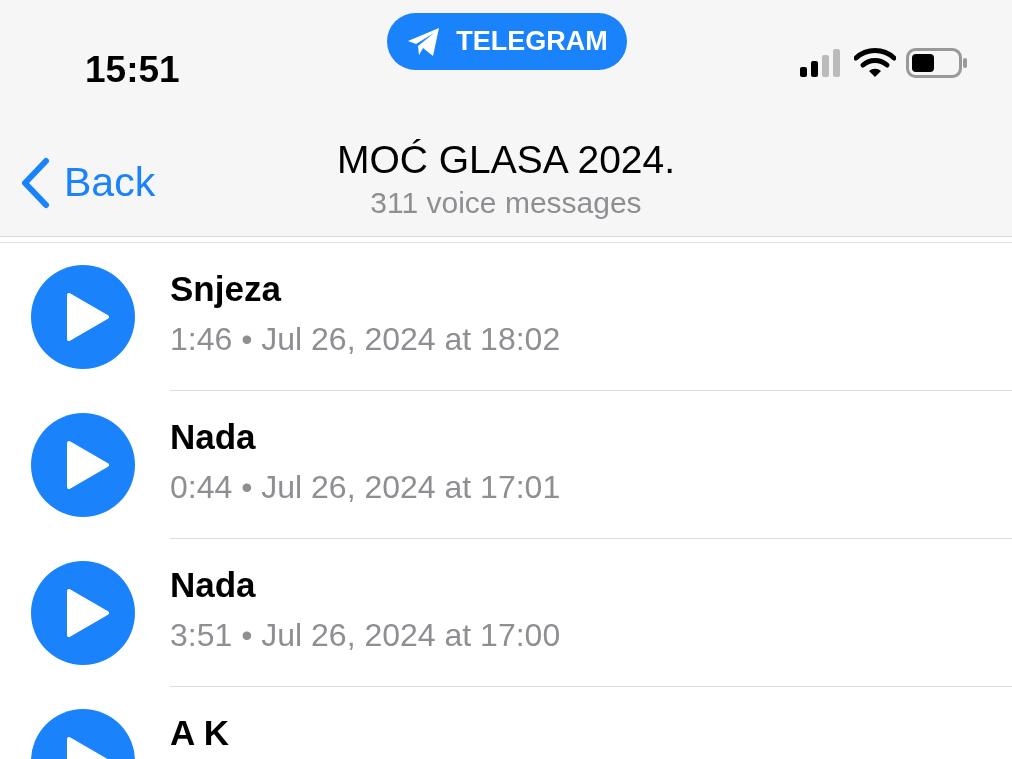  Describe the element at coordinates (35, 182) in the screenshot. I see `chevron-left-icon` at that location.